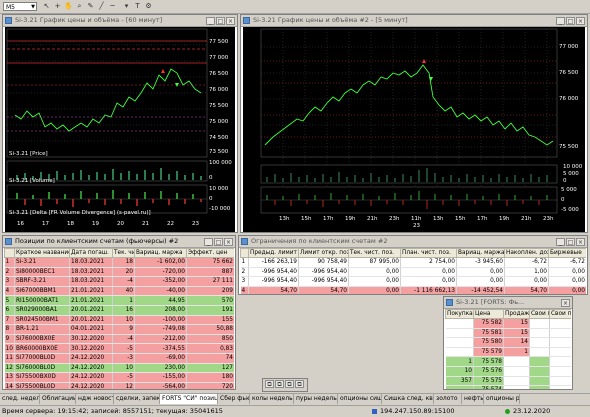 The width and height of the screenshot is (590, 417). Describe the element at coordinates (508, 323) in the screenshot. I see `orderbook-row: 75 582 15` at that location.